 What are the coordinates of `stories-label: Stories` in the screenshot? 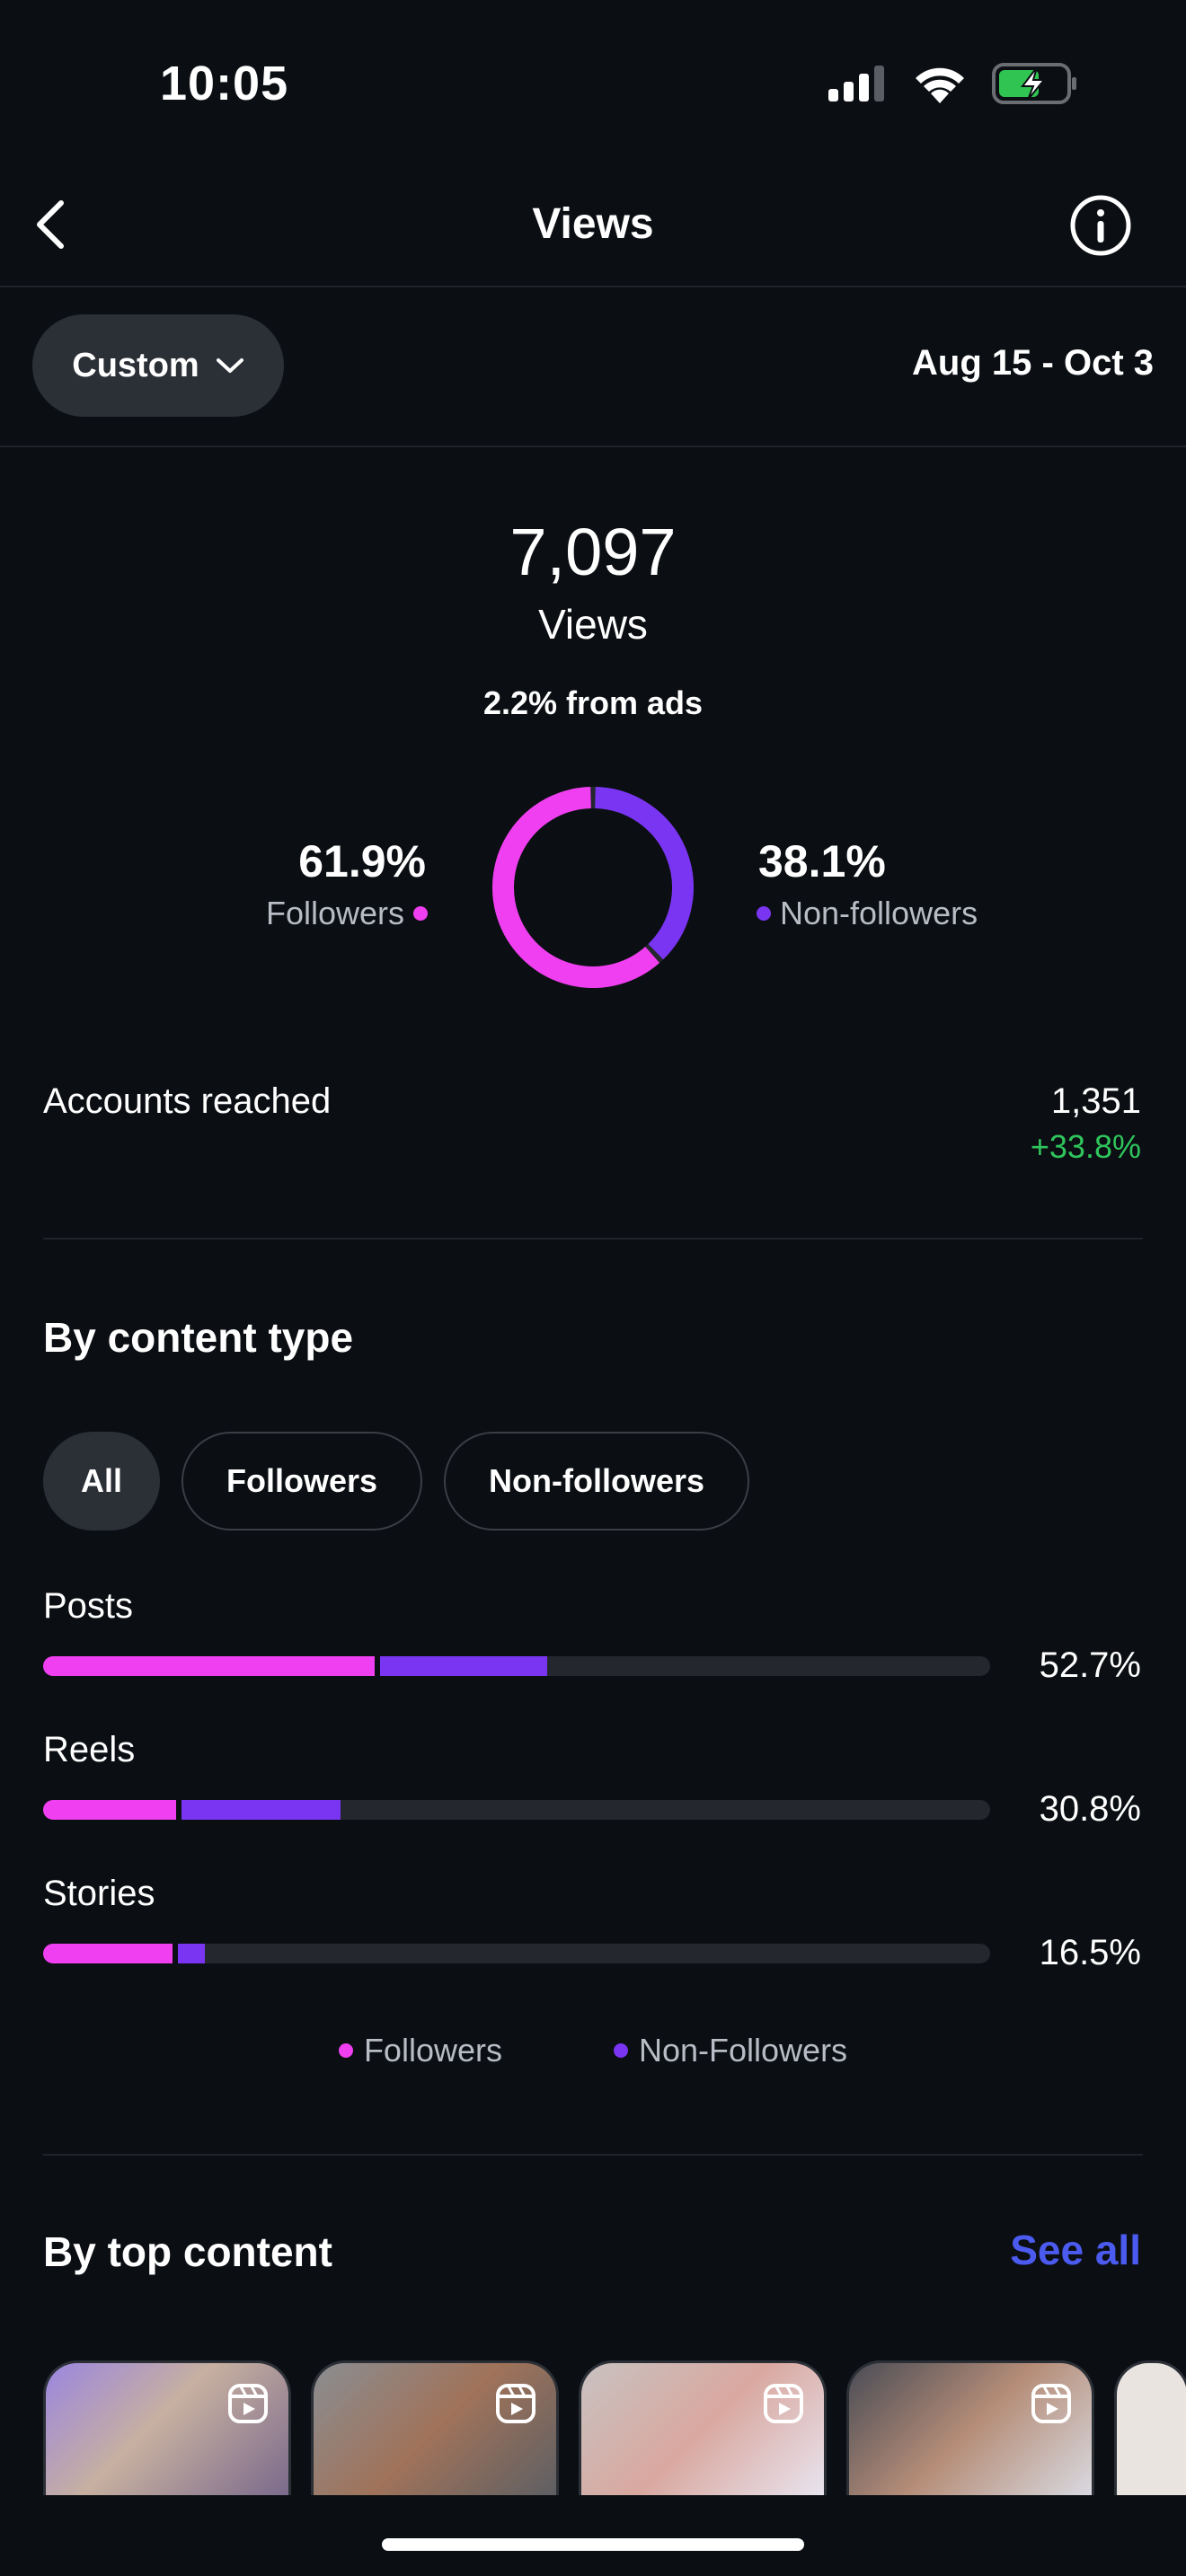 It's located at (99, 1894).